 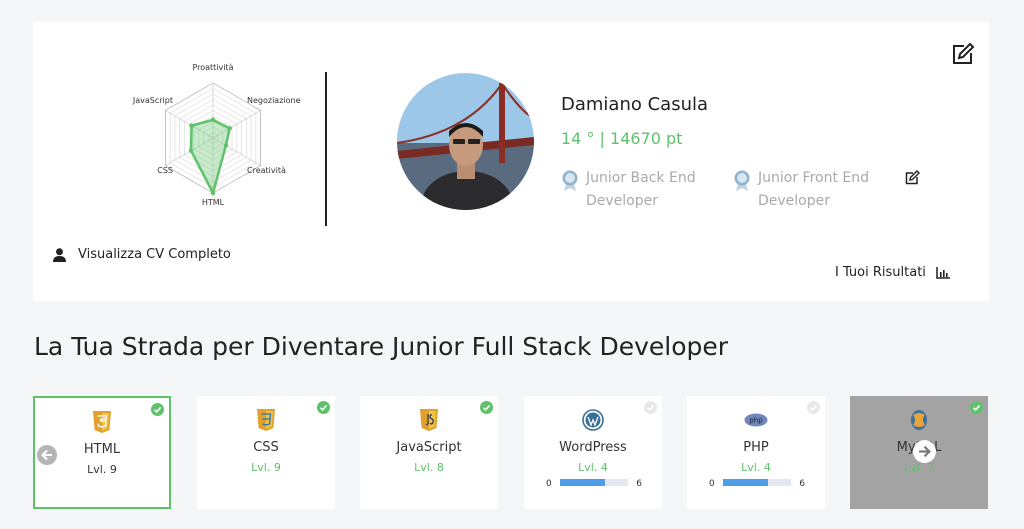 I want to click on skill-card-css: CSS Lvl. 9, so click(x=266, y=452).